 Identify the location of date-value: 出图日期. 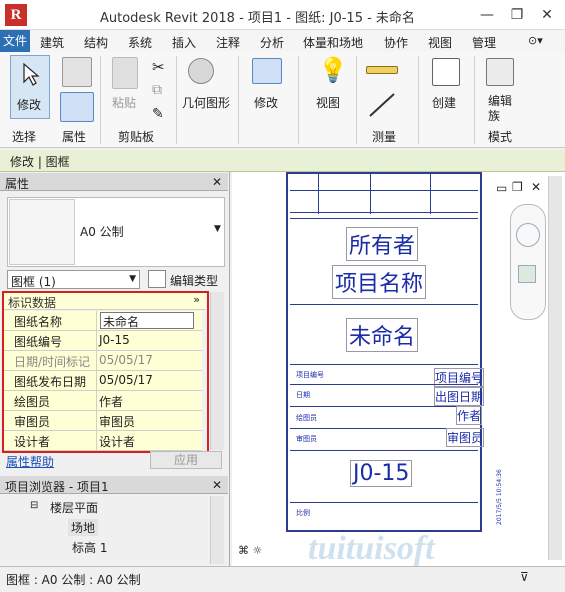
(459, 396).